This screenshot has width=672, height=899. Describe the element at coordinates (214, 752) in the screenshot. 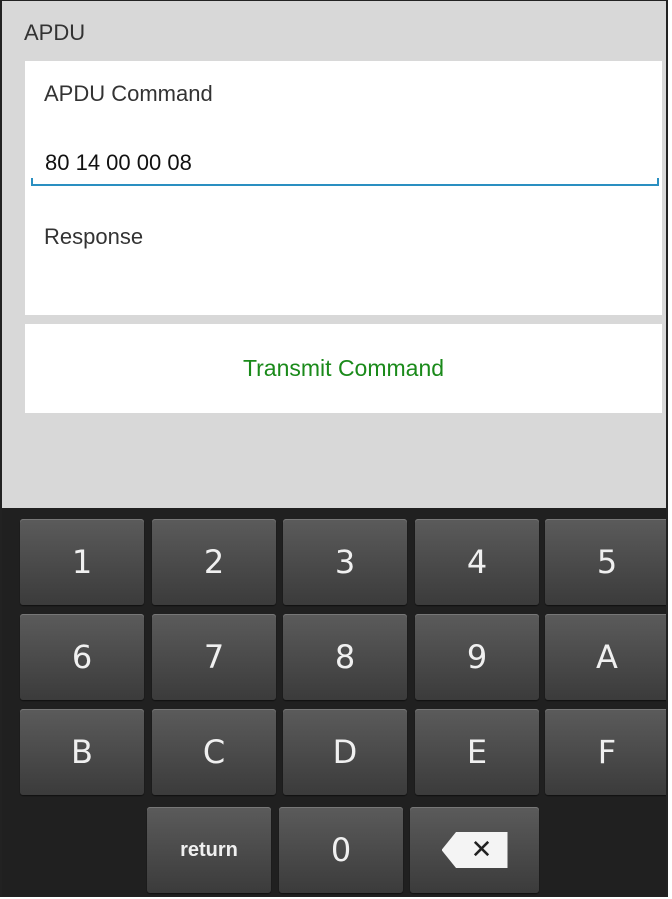

I see `key-c: C` at that location.